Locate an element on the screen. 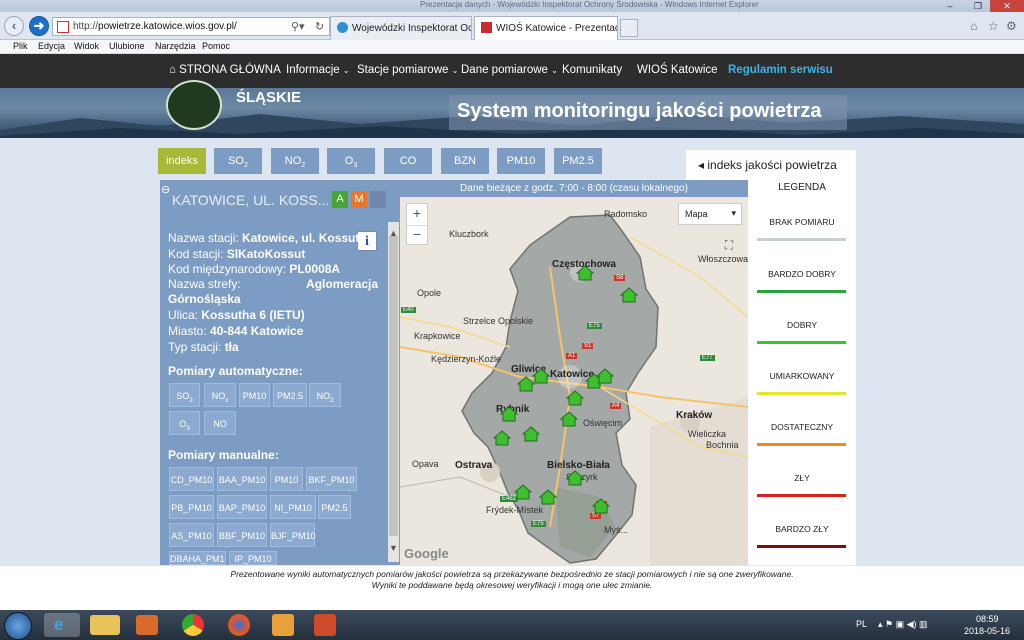  manual-measurement-button: PM10 is located at coordinates (286, 479).